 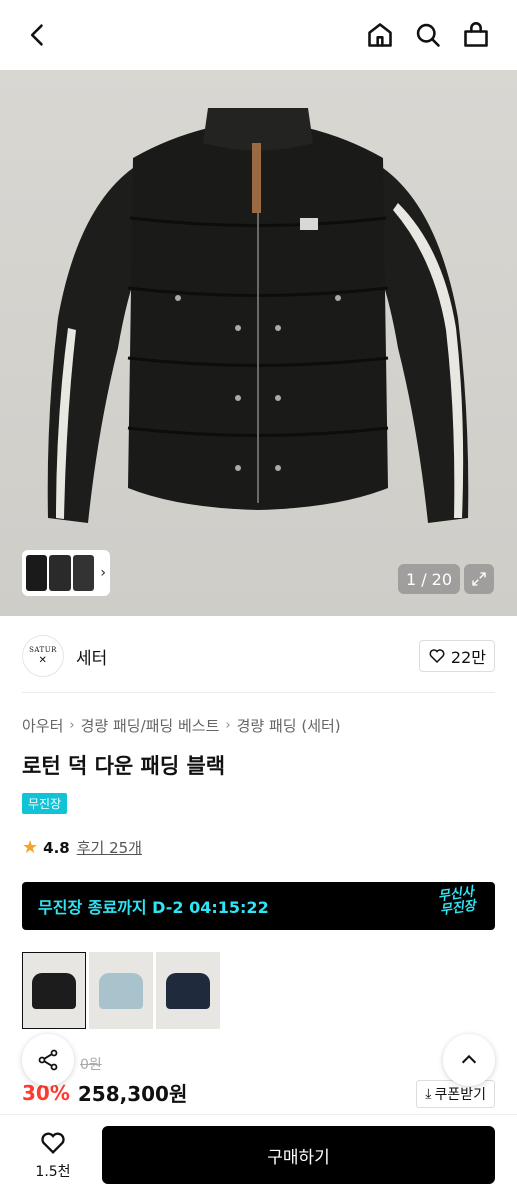 I want to click on home-button, so click(x=380, y=35).